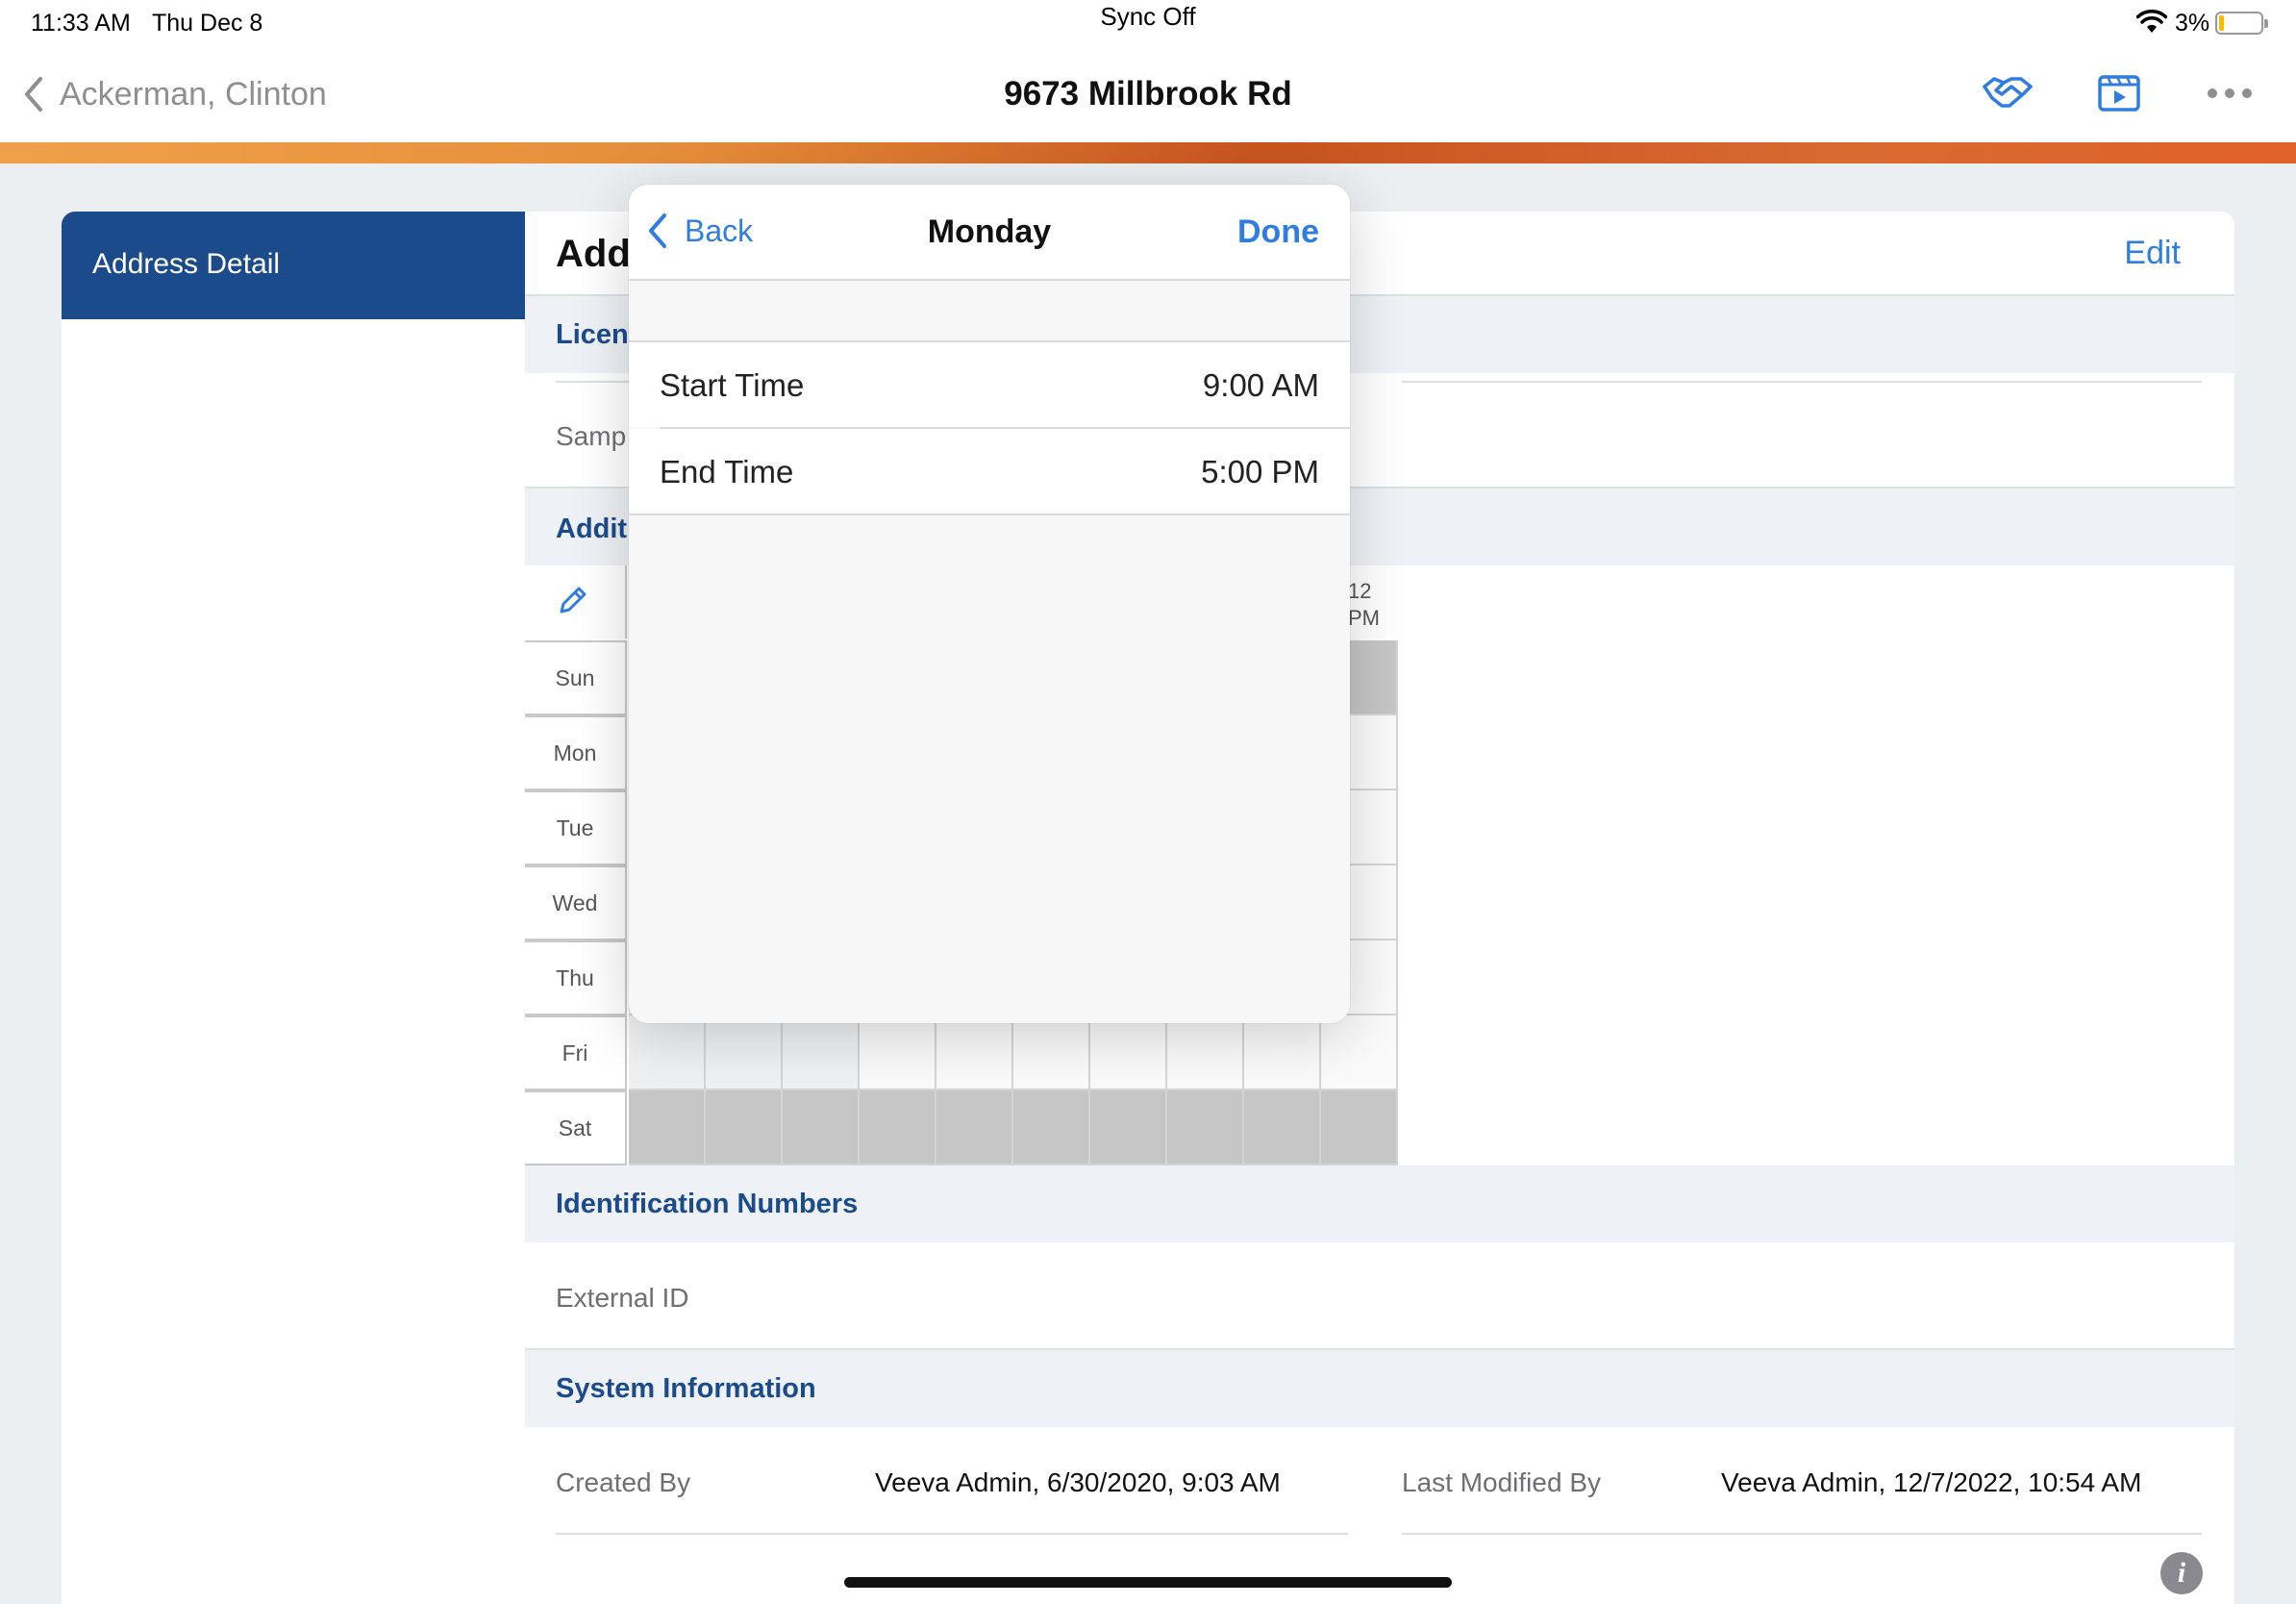 This screenshot has width=2296, height=1604. Describe the element at coordinates (1931, 1482) in the screenshot. I see `modified-by-value: Veeva Admin, 12/7/2022, 10:54 AM` at that location.